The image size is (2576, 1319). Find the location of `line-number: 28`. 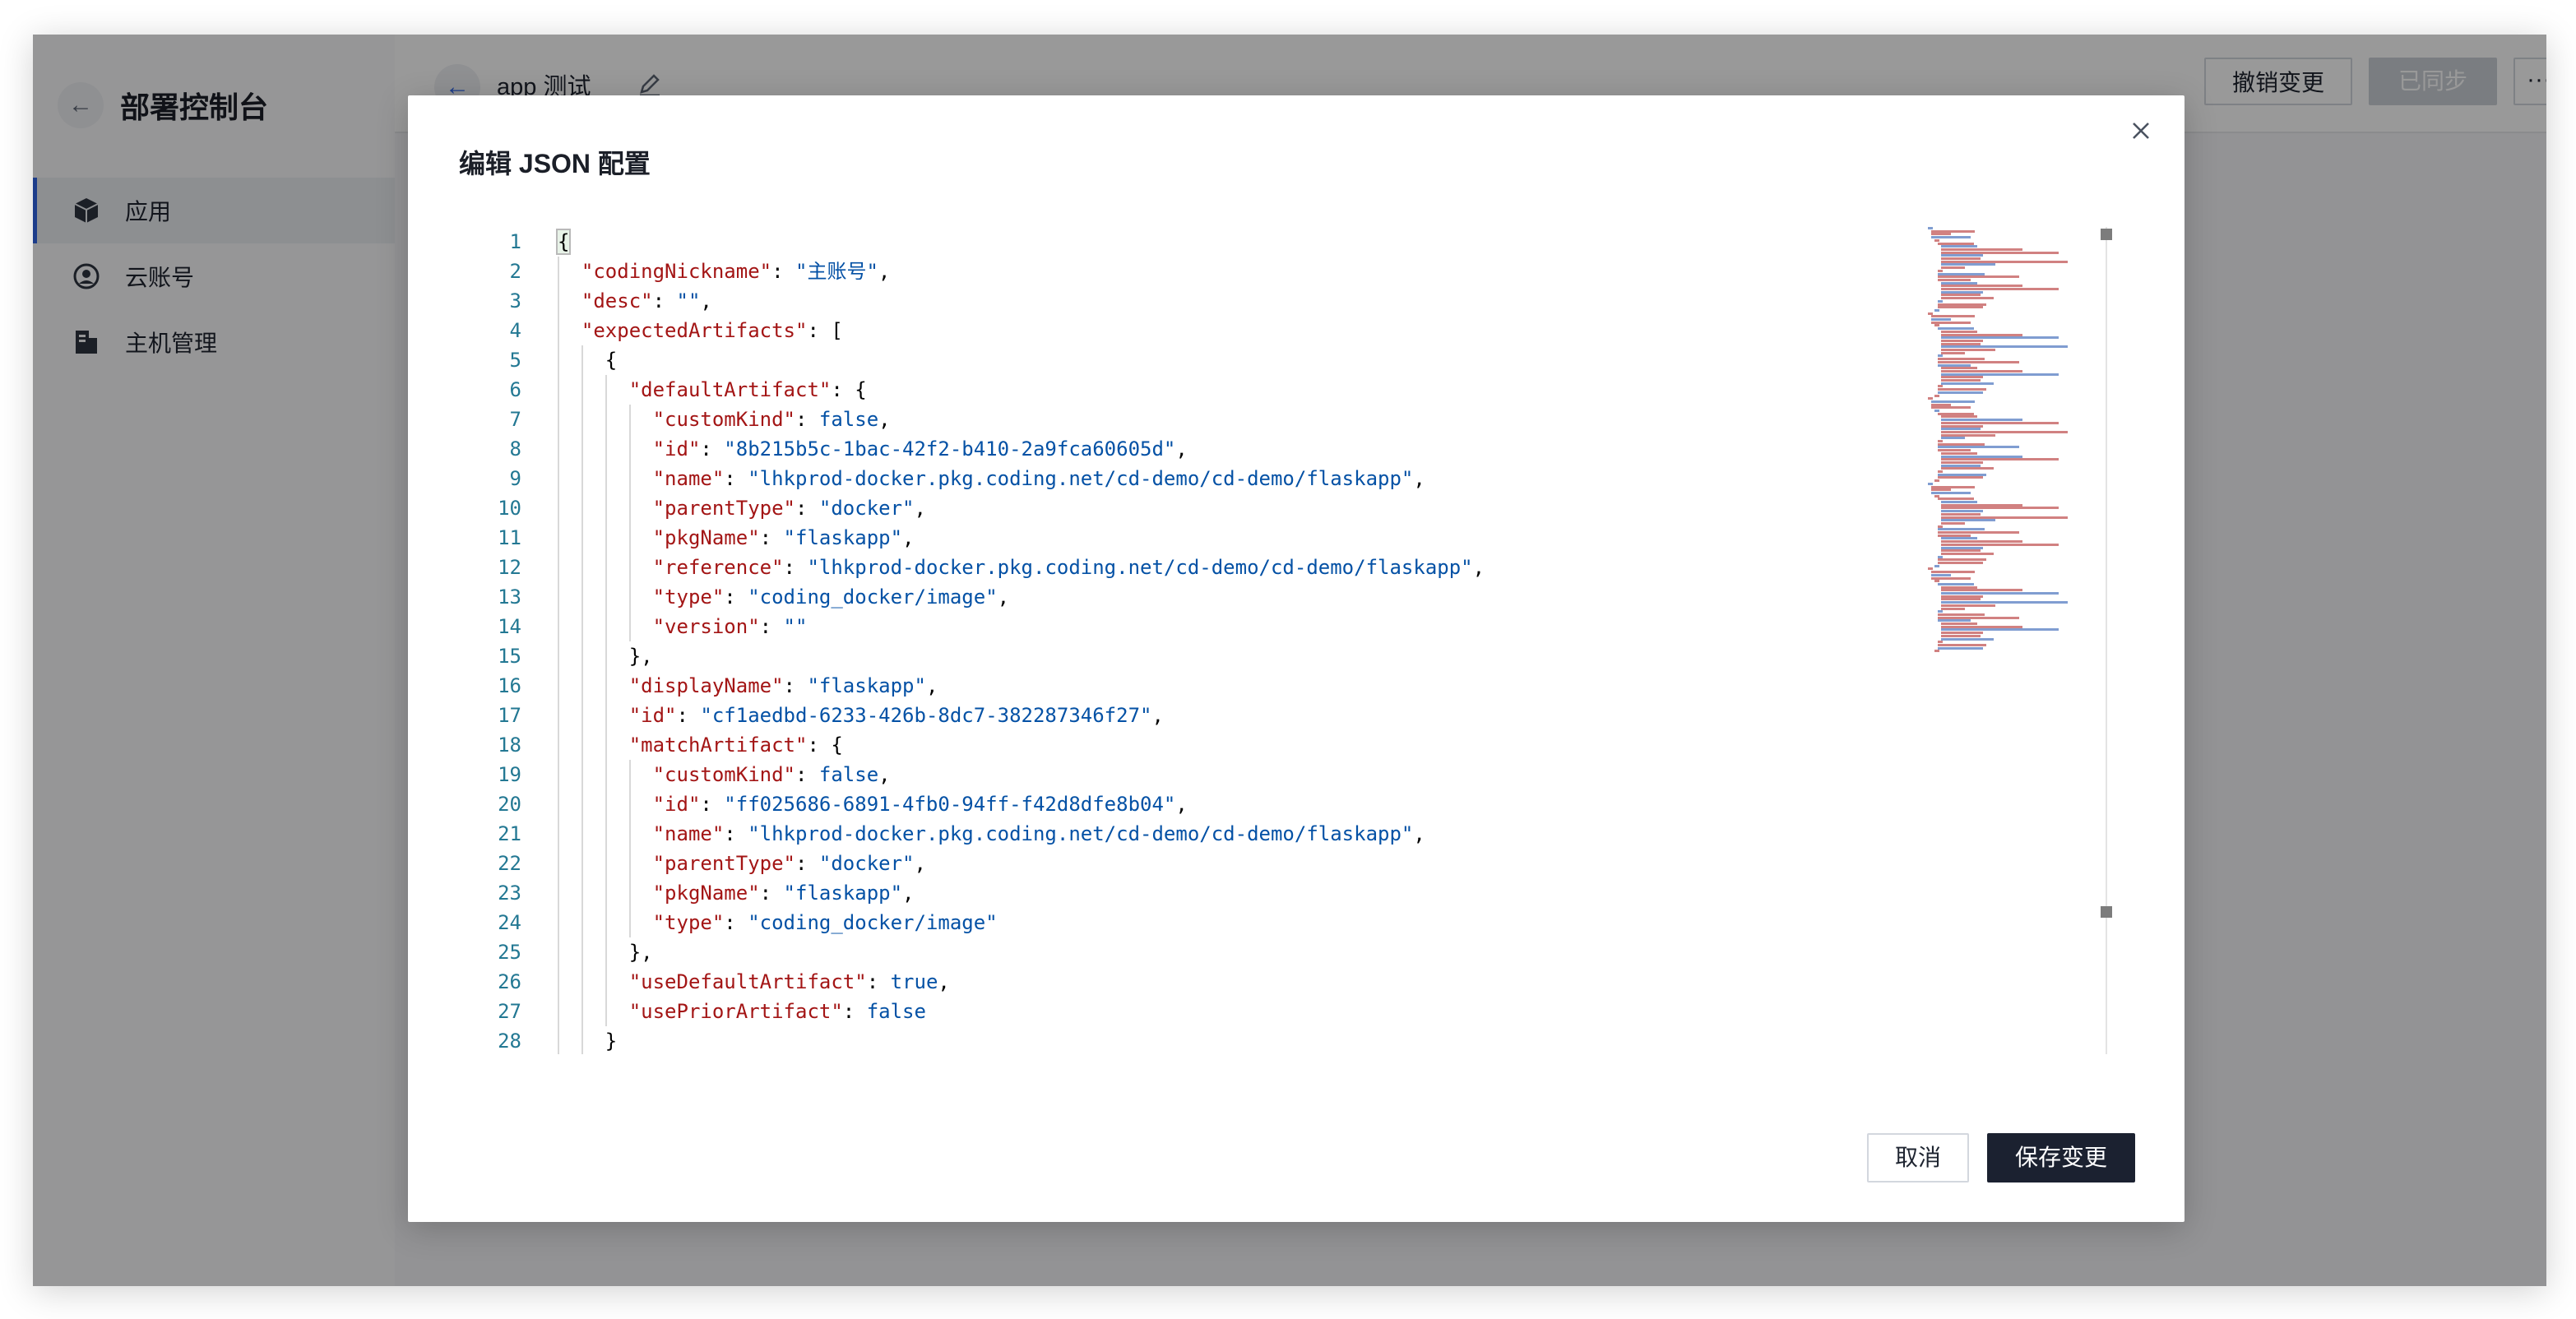

line-number: 28 is located at coordinates (509, 1041).